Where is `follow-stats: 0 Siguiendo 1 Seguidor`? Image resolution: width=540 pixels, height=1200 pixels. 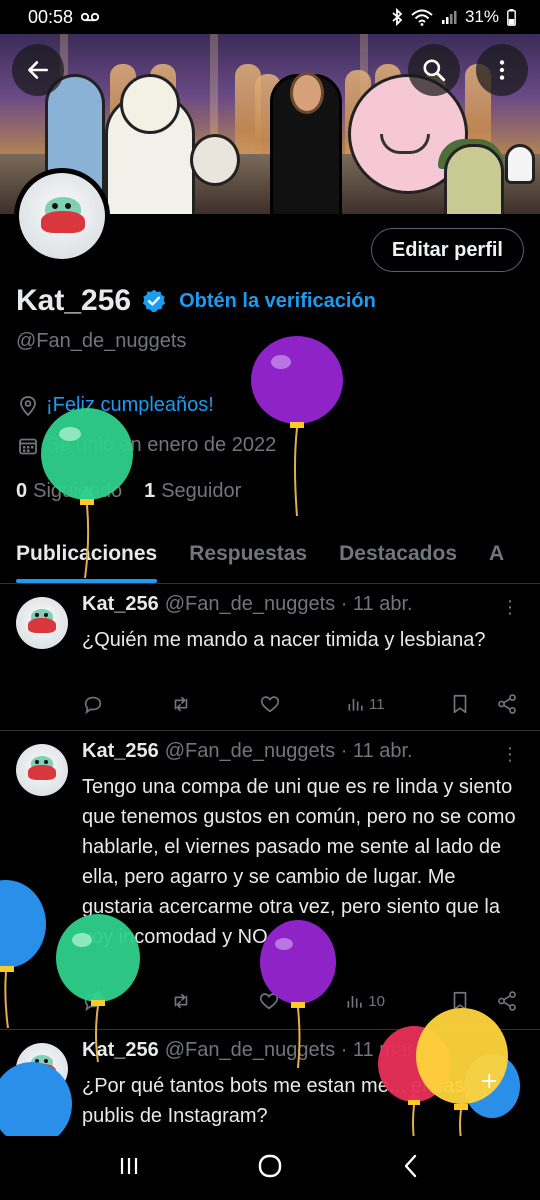
follow-stats: 0 Siguiendo 1 Seguidor is located at coordinates (128, 491).